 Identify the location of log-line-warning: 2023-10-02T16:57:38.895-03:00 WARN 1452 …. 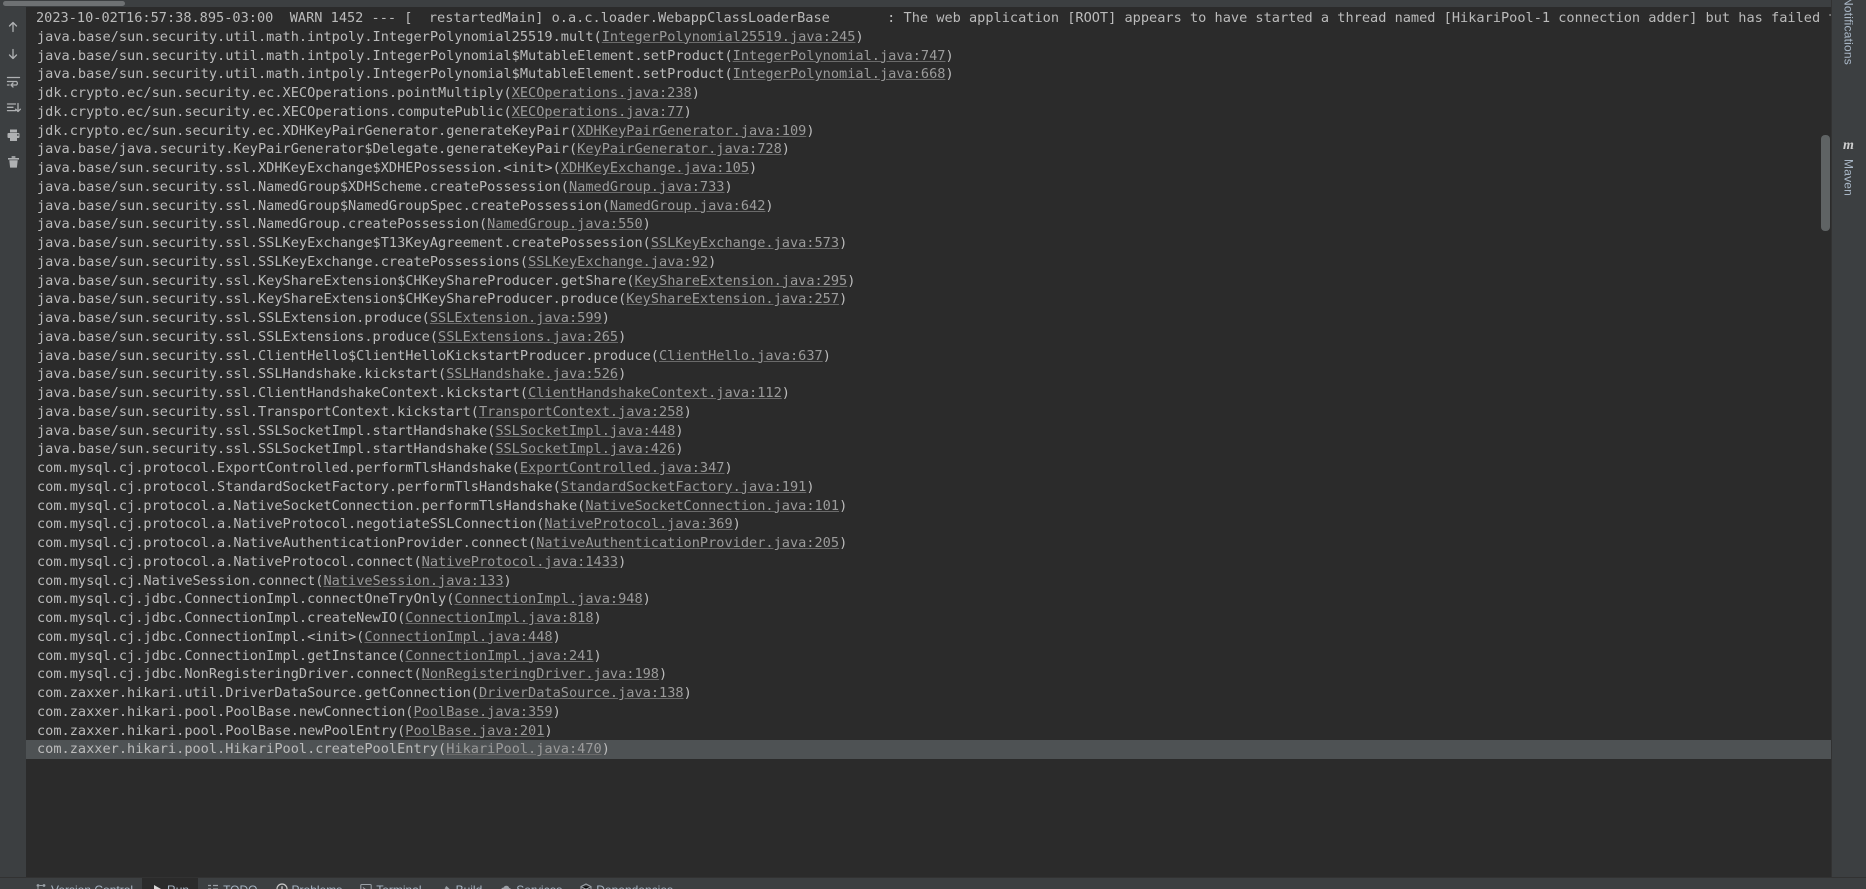
(928, 18).